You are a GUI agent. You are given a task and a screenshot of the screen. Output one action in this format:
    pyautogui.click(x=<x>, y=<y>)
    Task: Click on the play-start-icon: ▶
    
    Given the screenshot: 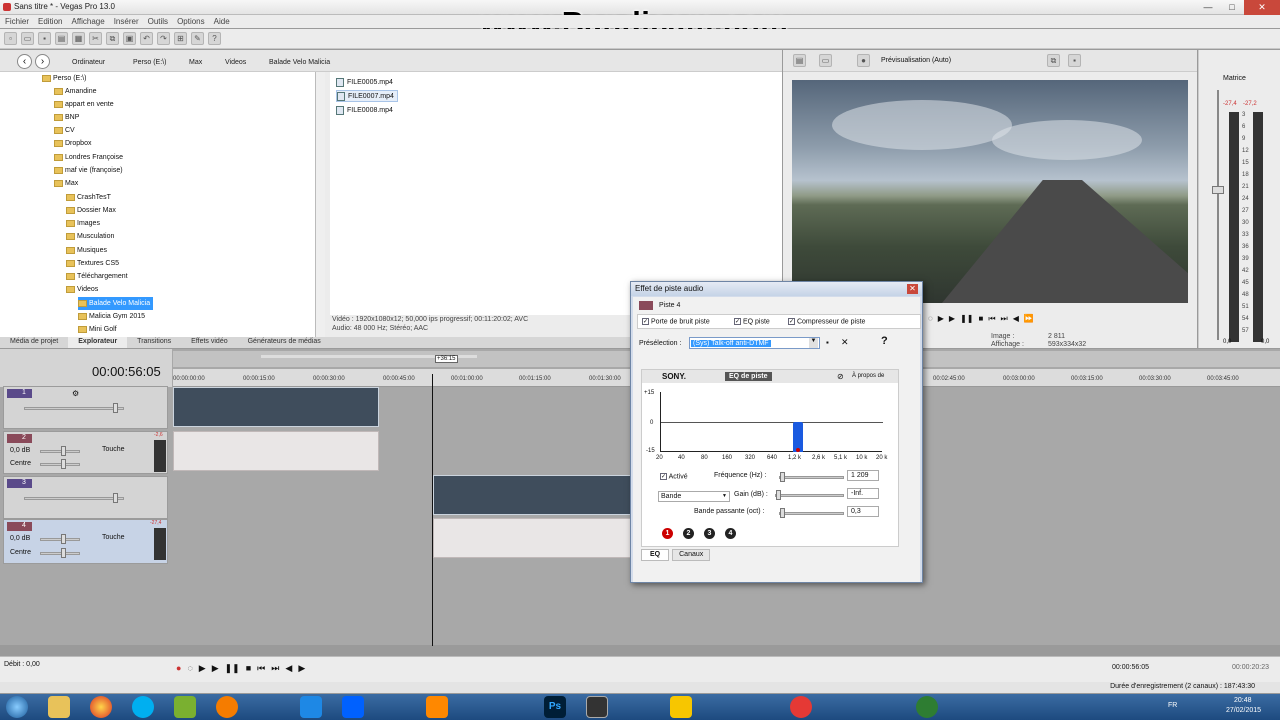 What is the action you would take?
    pyautogui.click(x=952, y=319)
    